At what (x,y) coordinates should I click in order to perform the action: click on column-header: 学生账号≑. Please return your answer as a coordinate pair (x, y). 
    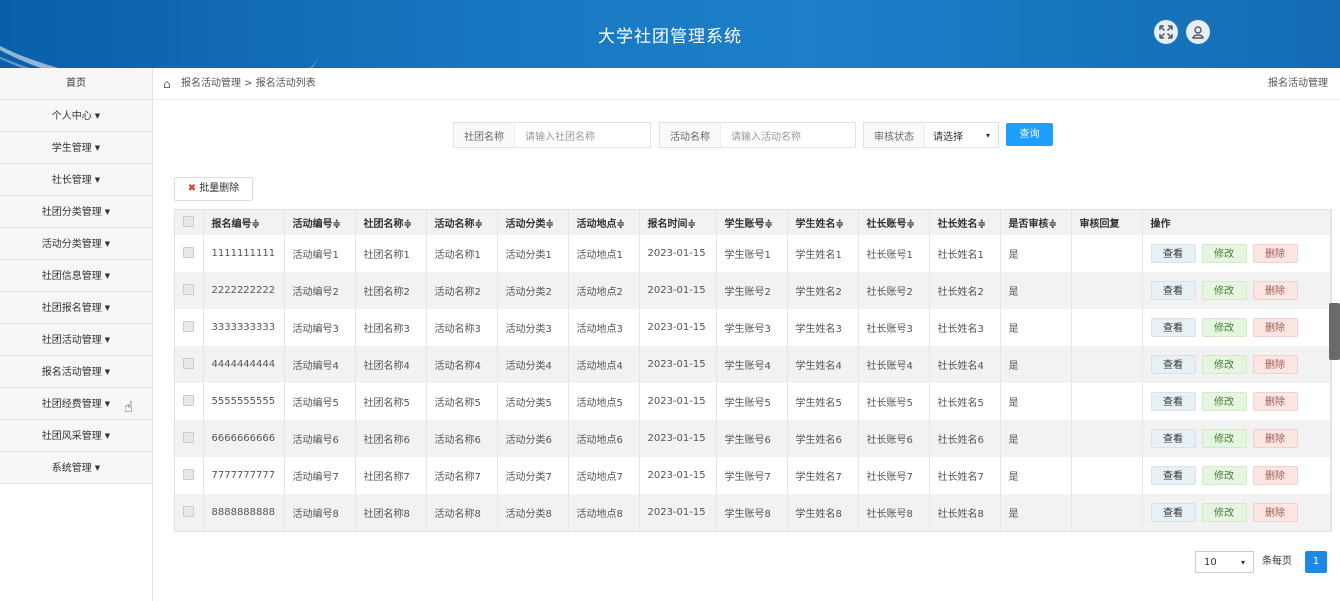
    Looking at the image, I should click on (752, 222).